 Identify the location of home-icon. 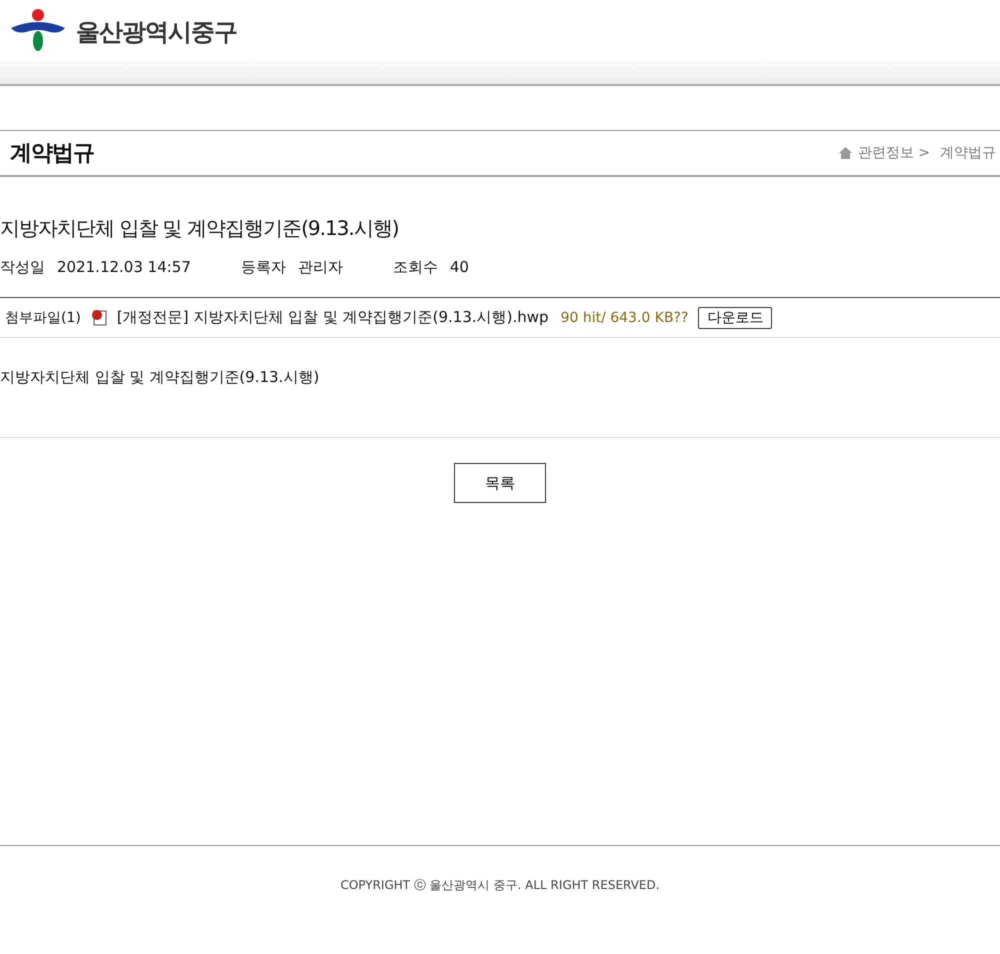
(845, 153).